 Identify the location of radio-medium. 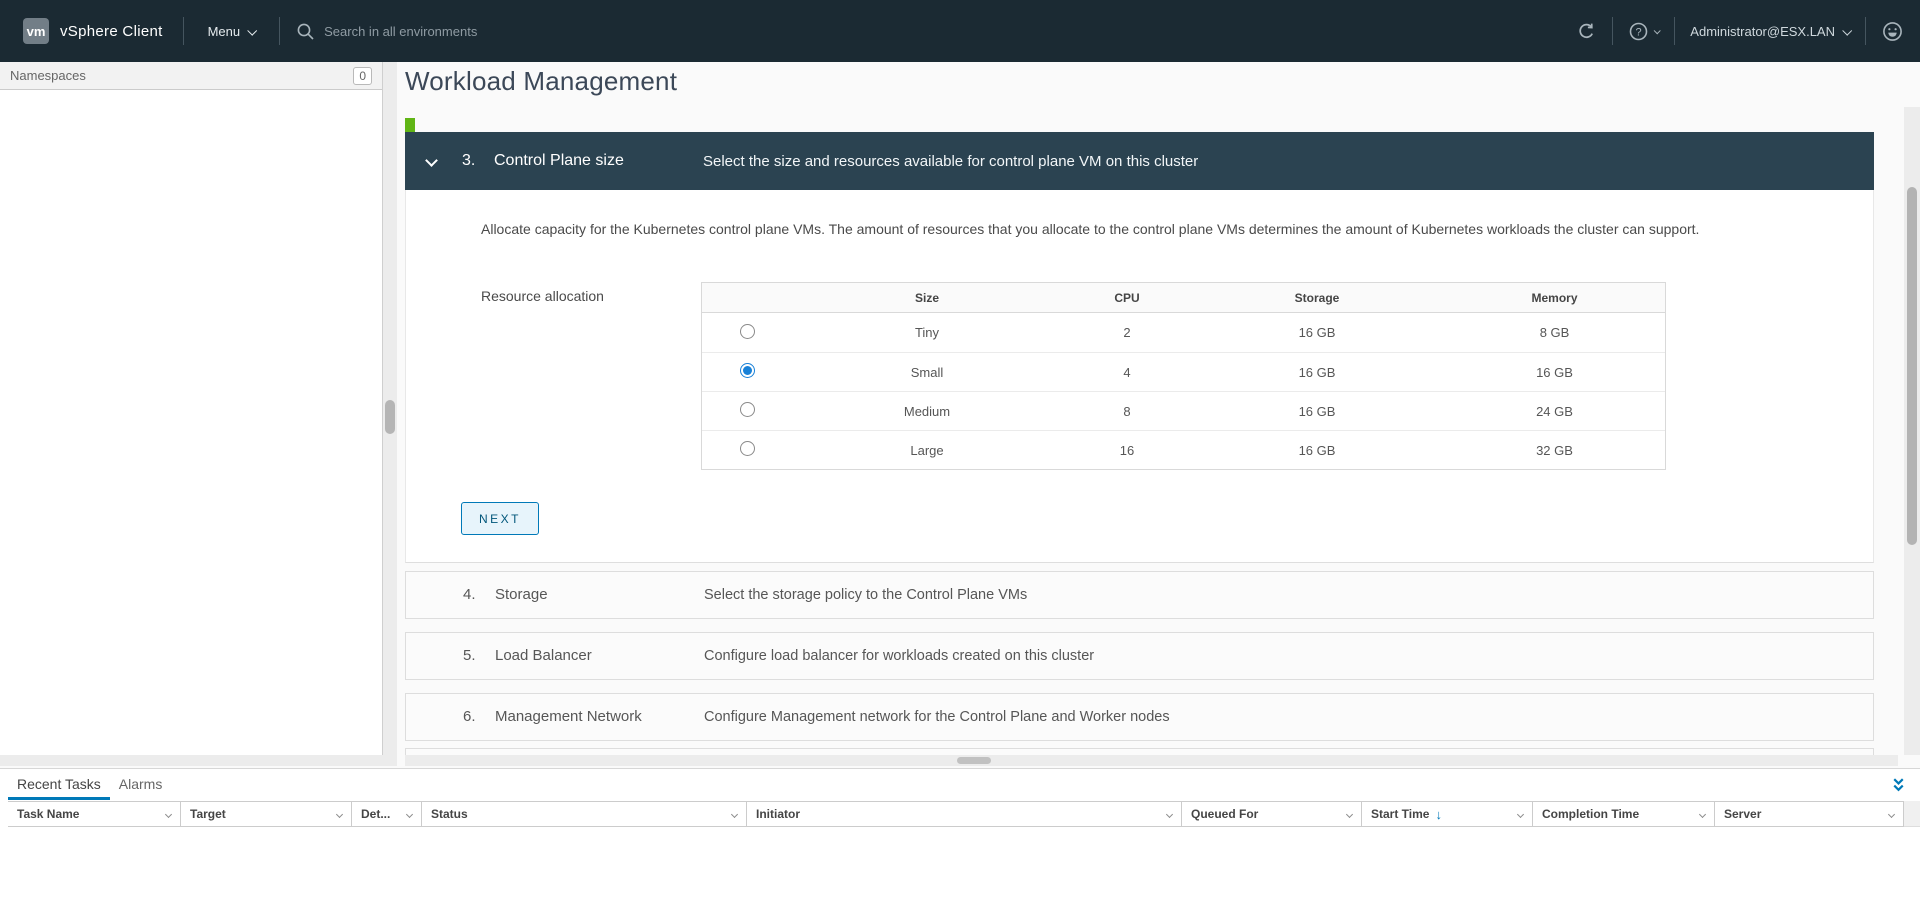
(747, 409).